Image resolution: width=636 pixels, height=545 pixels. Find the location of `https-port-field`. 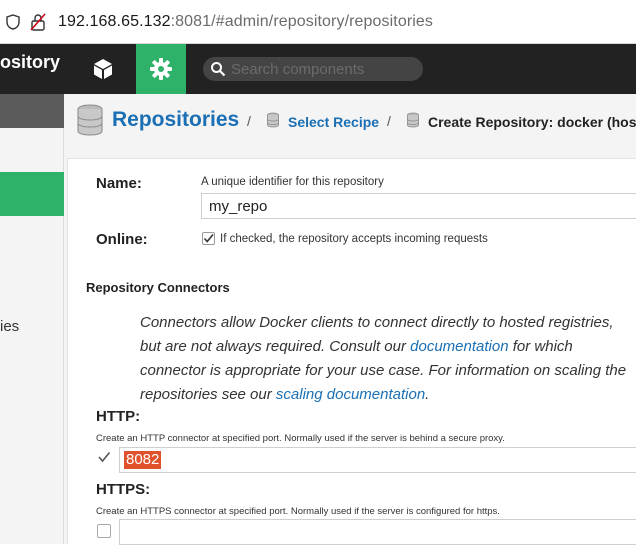

https-port-field is located at coordinates (377, 532).